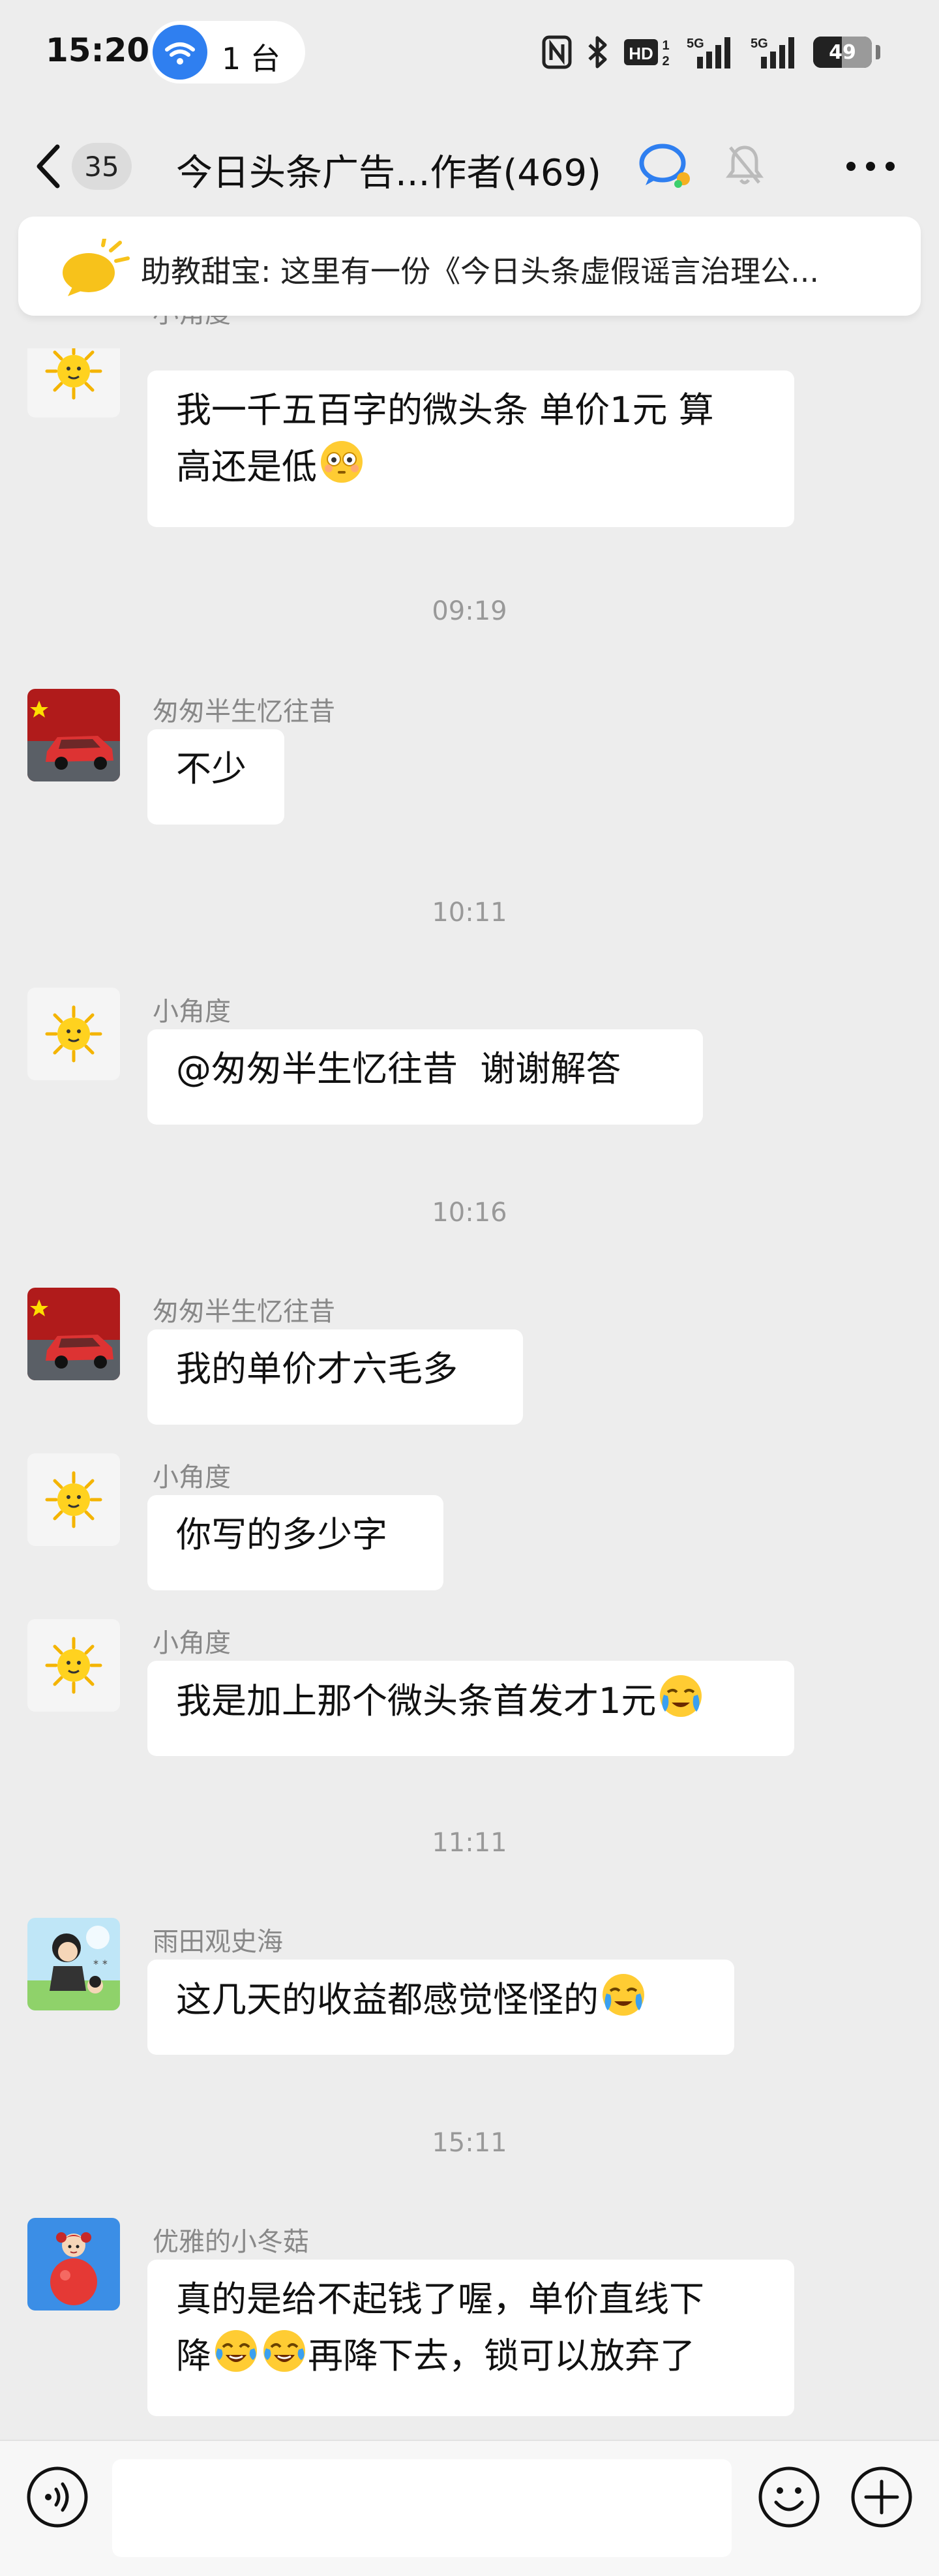 The width and height of the screenshot is (939, 2576). Describe the element at coordinates (665, 167) in the screenshot. I see `chat-group-icon` at that location.